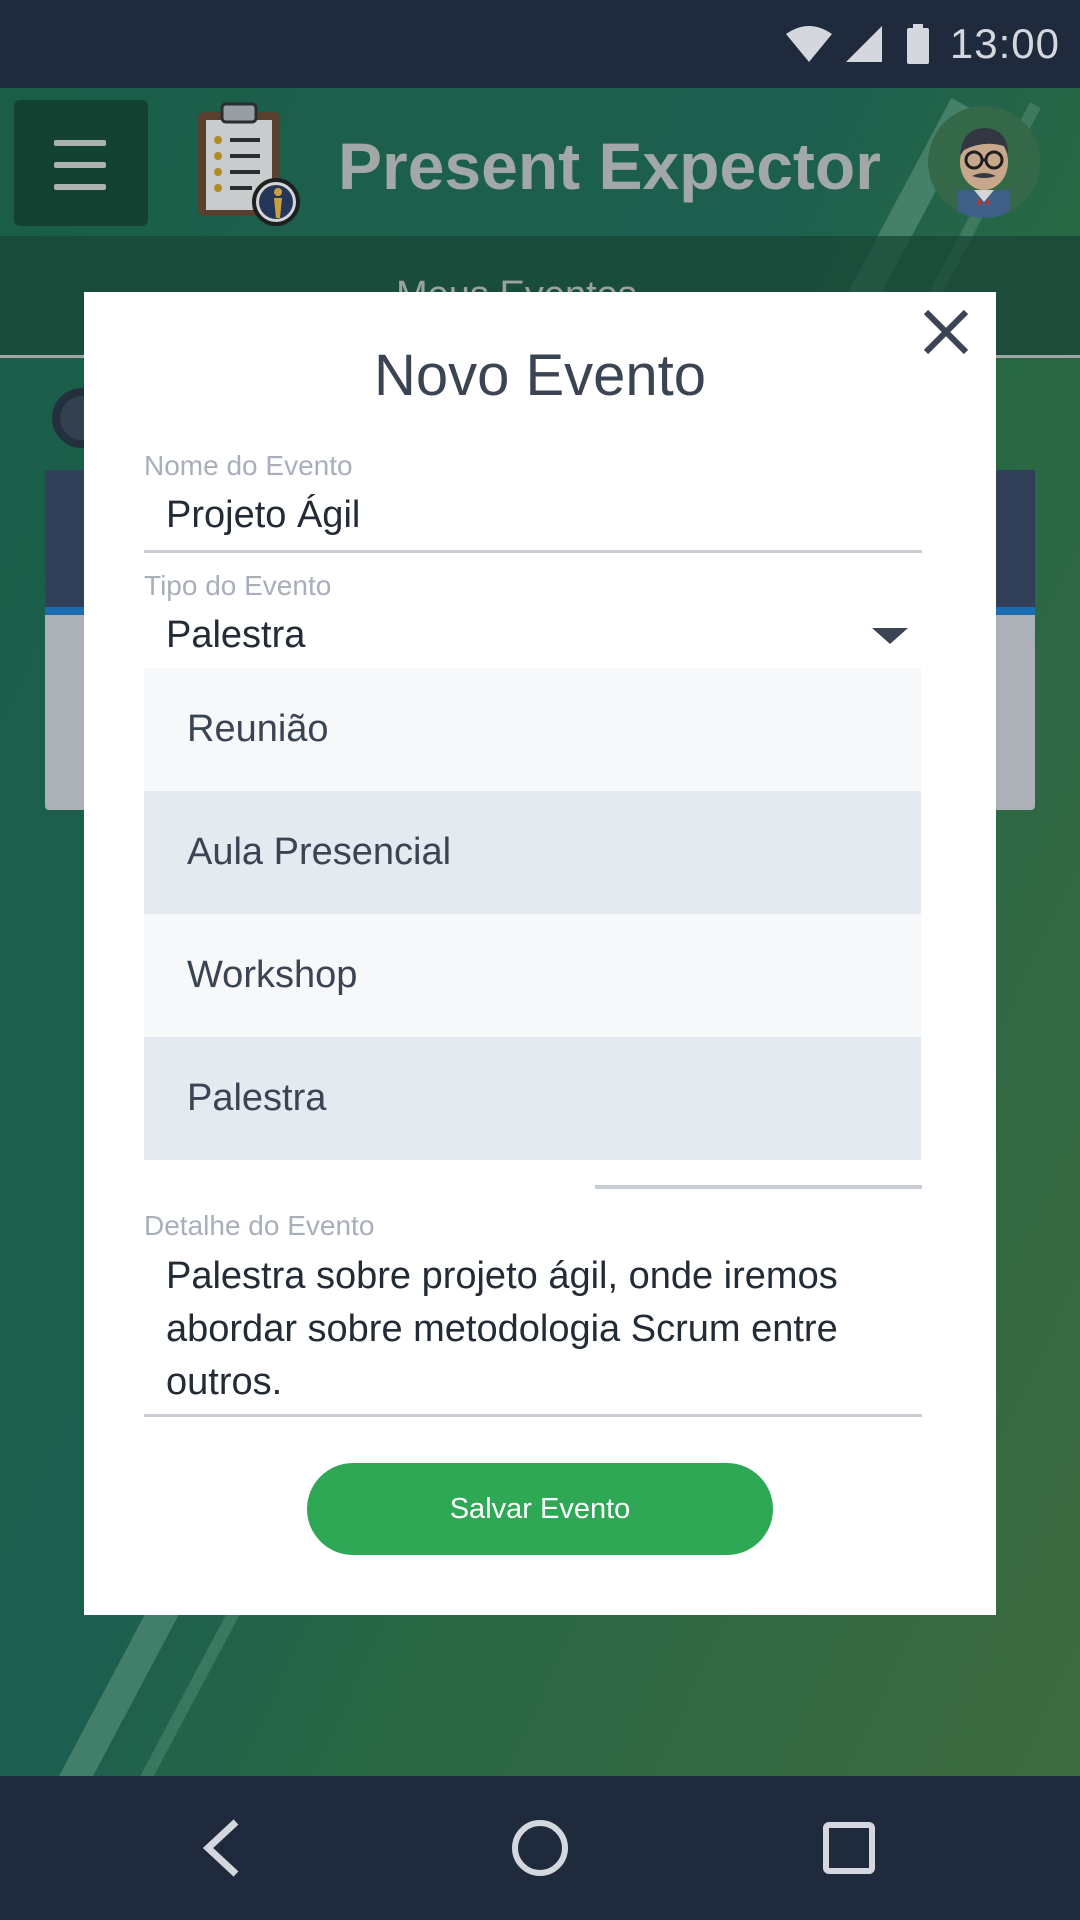  What do you see at coordinates (809, 44) in the screenshot?
I see `wifi-icon` at bounding box center [809, 44].